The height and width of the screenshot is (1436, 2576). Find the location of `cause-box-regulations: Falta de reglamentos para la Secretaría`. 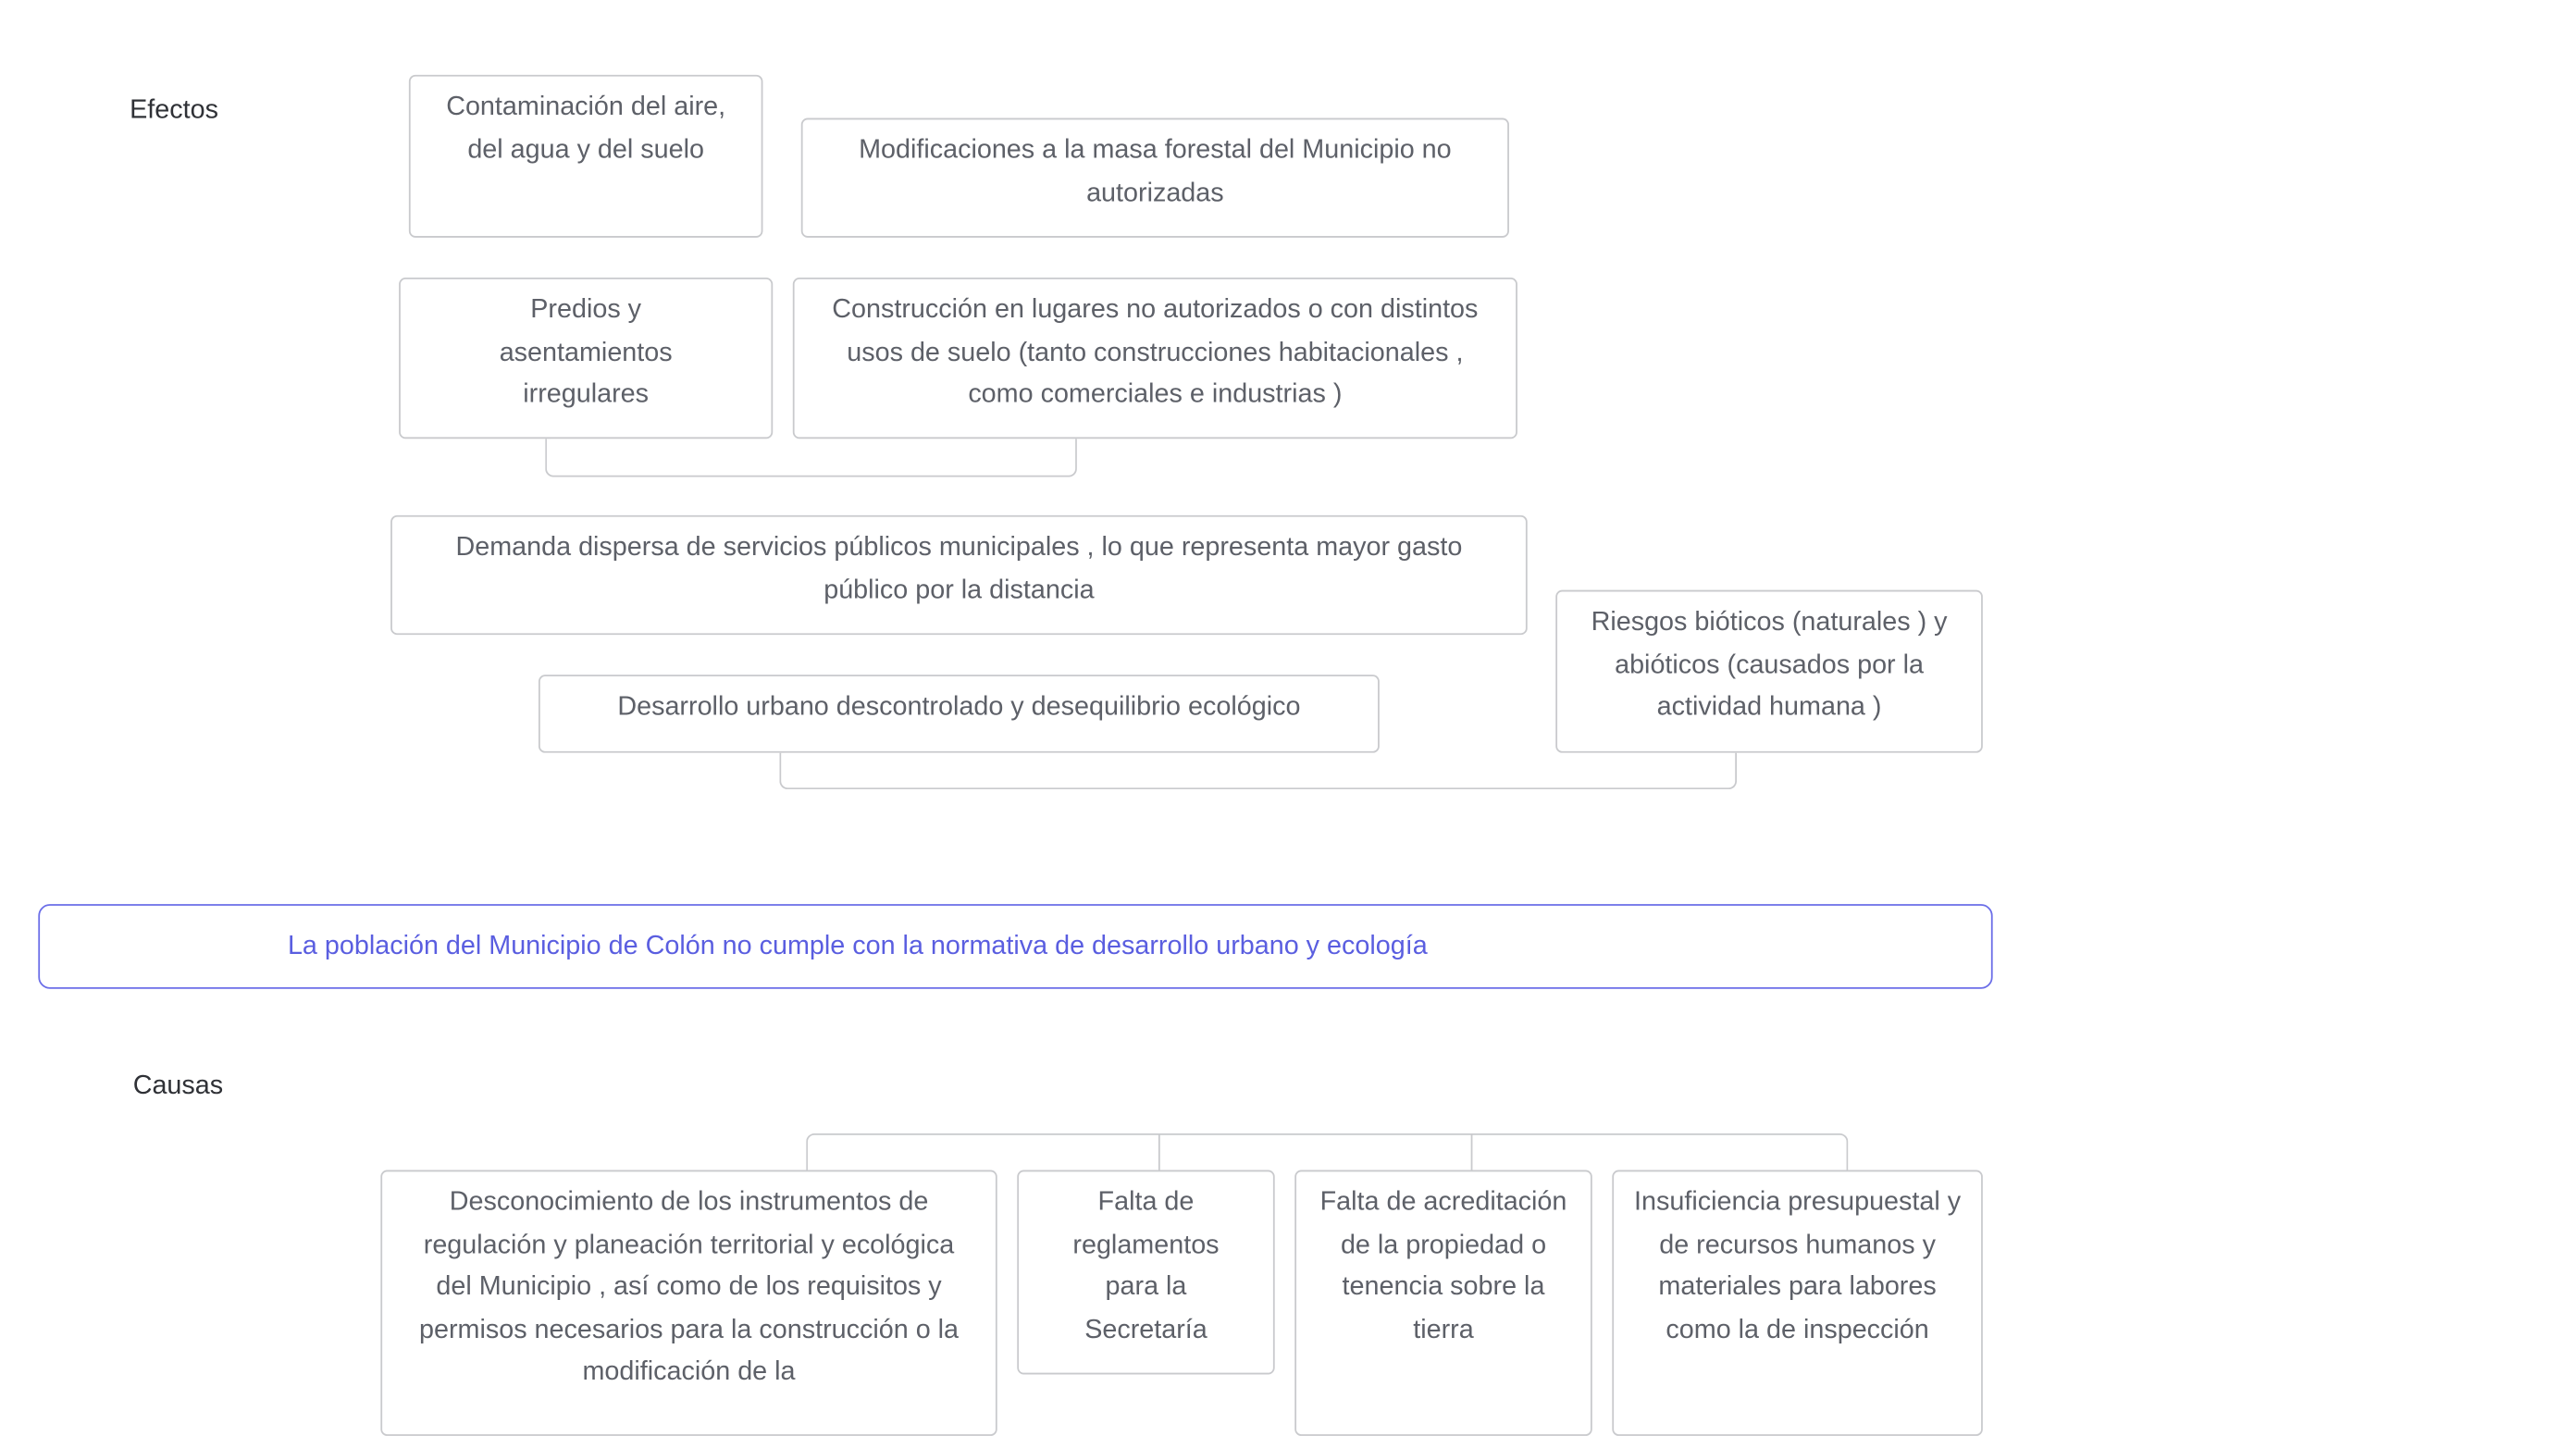

cause-box-regulations: Falta de reglamentos para la Secretaría is located at coordinates (1146, 1272).